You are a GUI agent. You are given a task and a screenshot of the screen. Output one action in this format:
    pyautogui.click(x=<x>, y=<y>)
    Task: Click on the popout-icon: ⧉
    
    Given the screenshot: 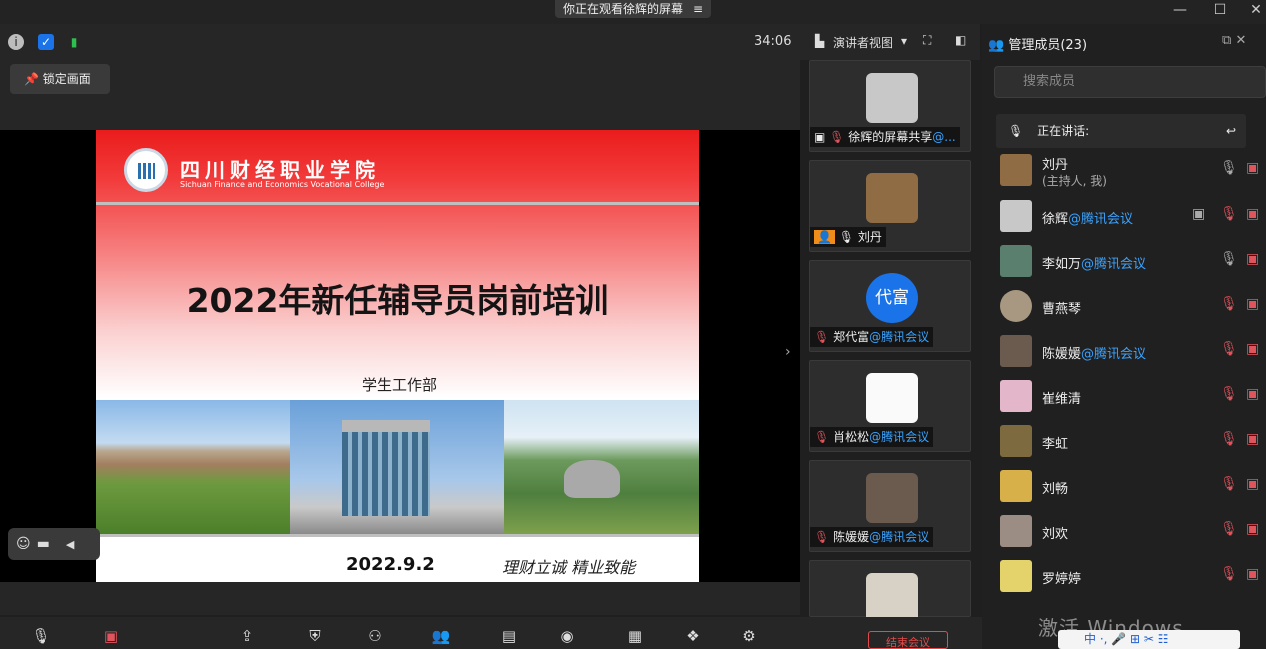 What is the action you would take?
    pyautogui.click(x=1226, y=40)
    